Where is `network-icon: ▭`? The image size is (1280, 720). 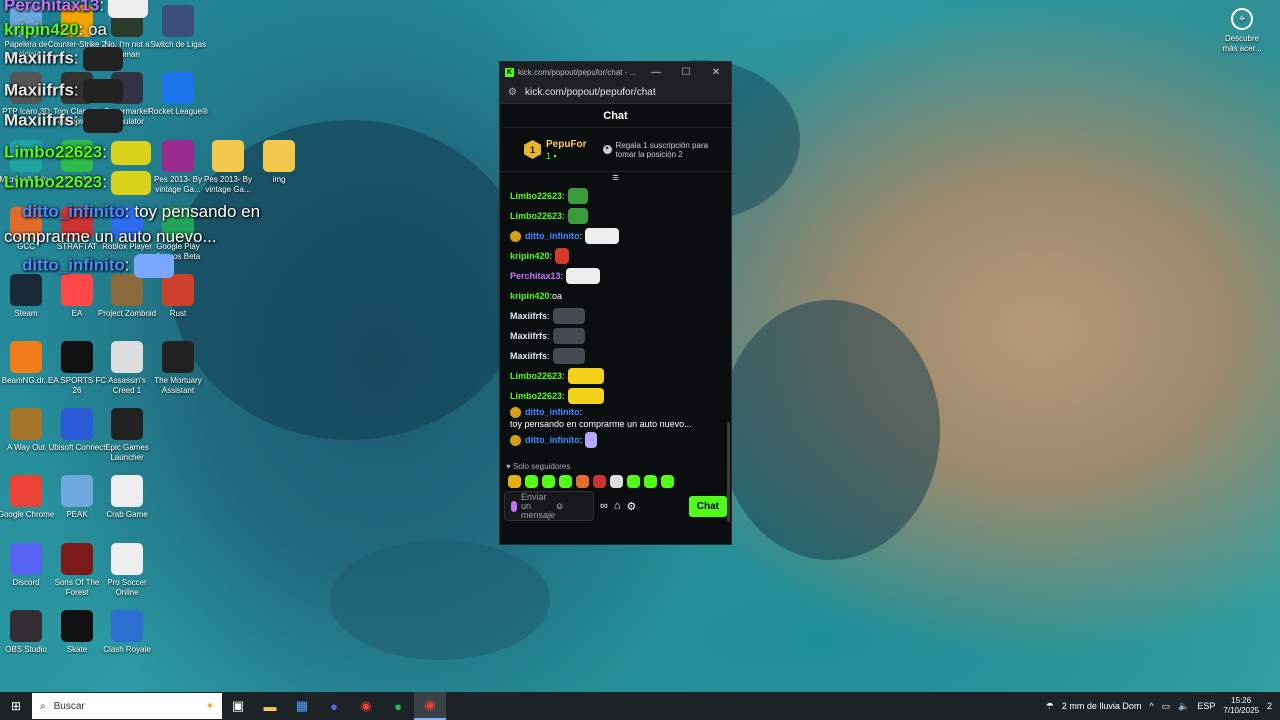
network-icon: ▭ is located at coordinates (1166, 706).